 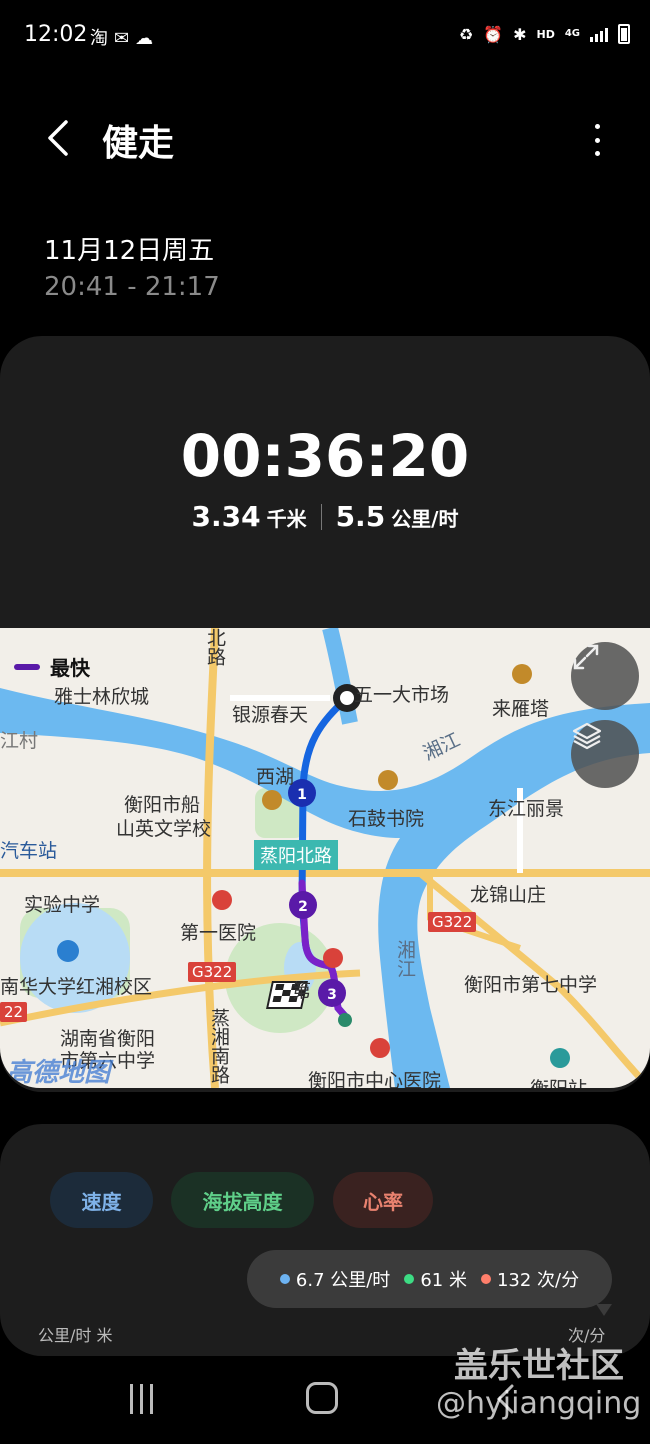 What do you see at coordinates (321, 516) in the screenshot?
I see `divider` at bounding box center [321, 516].